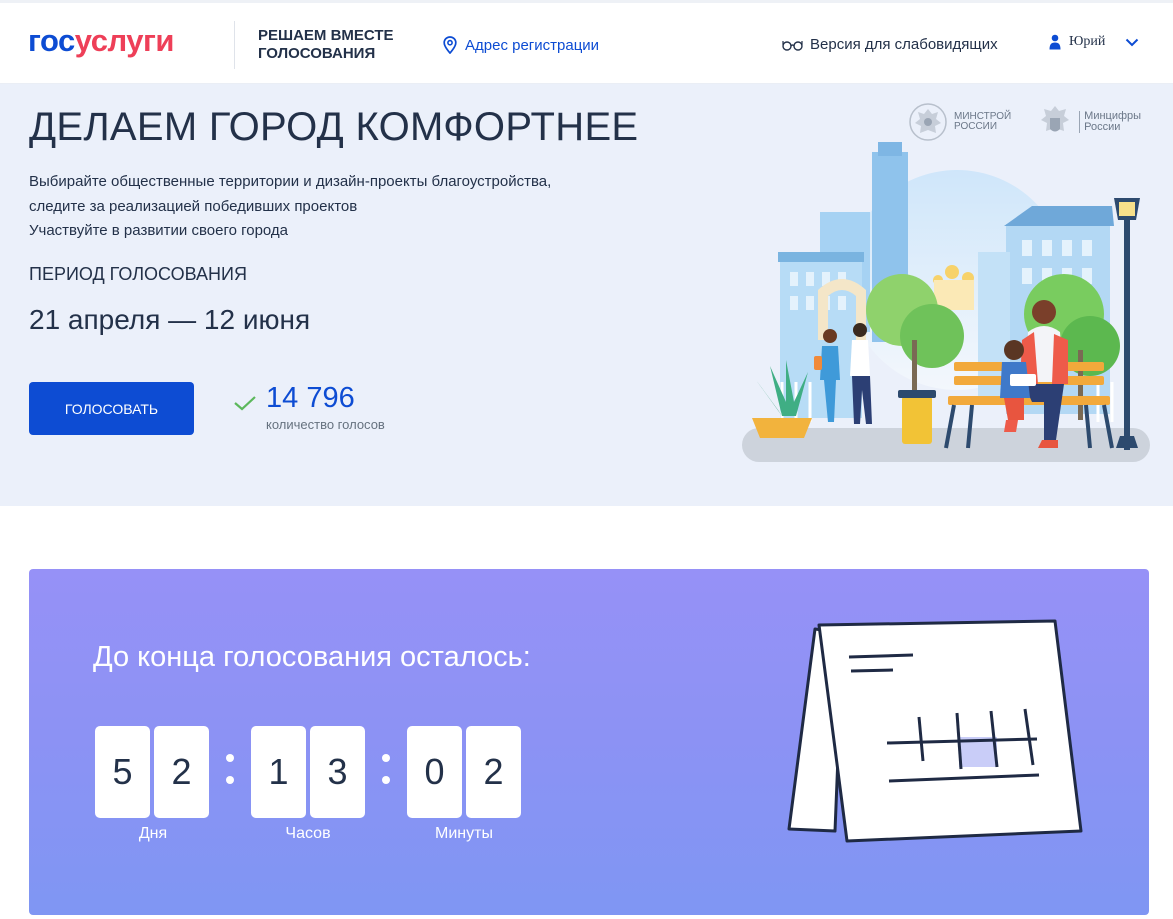 This screenshot has height=919, width=1173. Describe the element at coordinates (1132, 42) in the screenshot. I see `chevron-down-icon` at that location.